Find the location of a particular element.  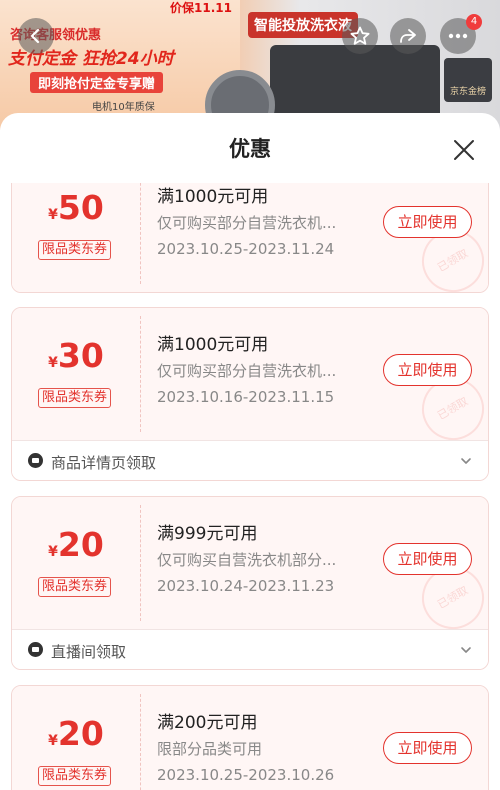

close-icon is located at coordinates (464, 150).